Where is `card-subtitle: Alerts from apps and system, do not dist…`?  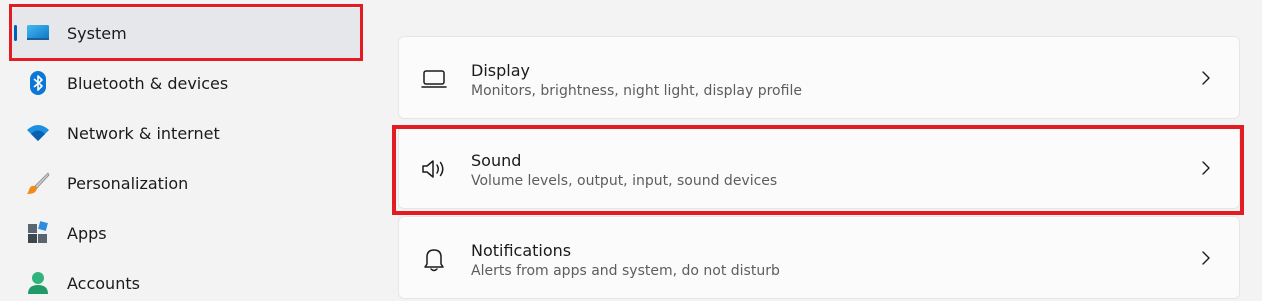
card-subtitle: Alerts from apps and system, do not dist… is located at coordinates (625, 271).